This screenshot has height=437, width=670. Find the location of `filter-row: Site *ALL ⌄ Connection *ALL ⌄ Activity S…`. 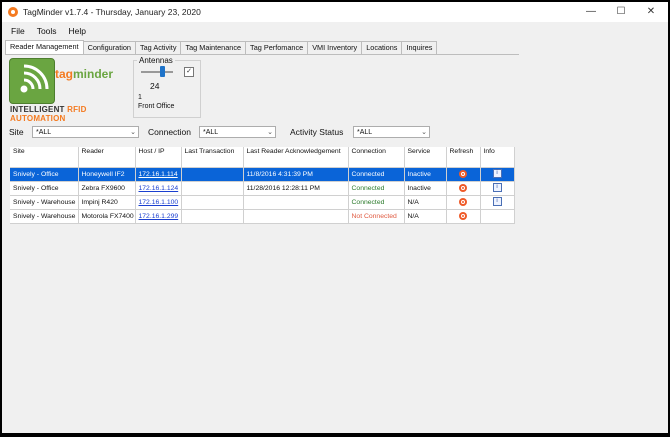

filter-row: Site *ALL ⌄ Connection *ALL ⌄ Activity S… is located at coordinates (262, 132).